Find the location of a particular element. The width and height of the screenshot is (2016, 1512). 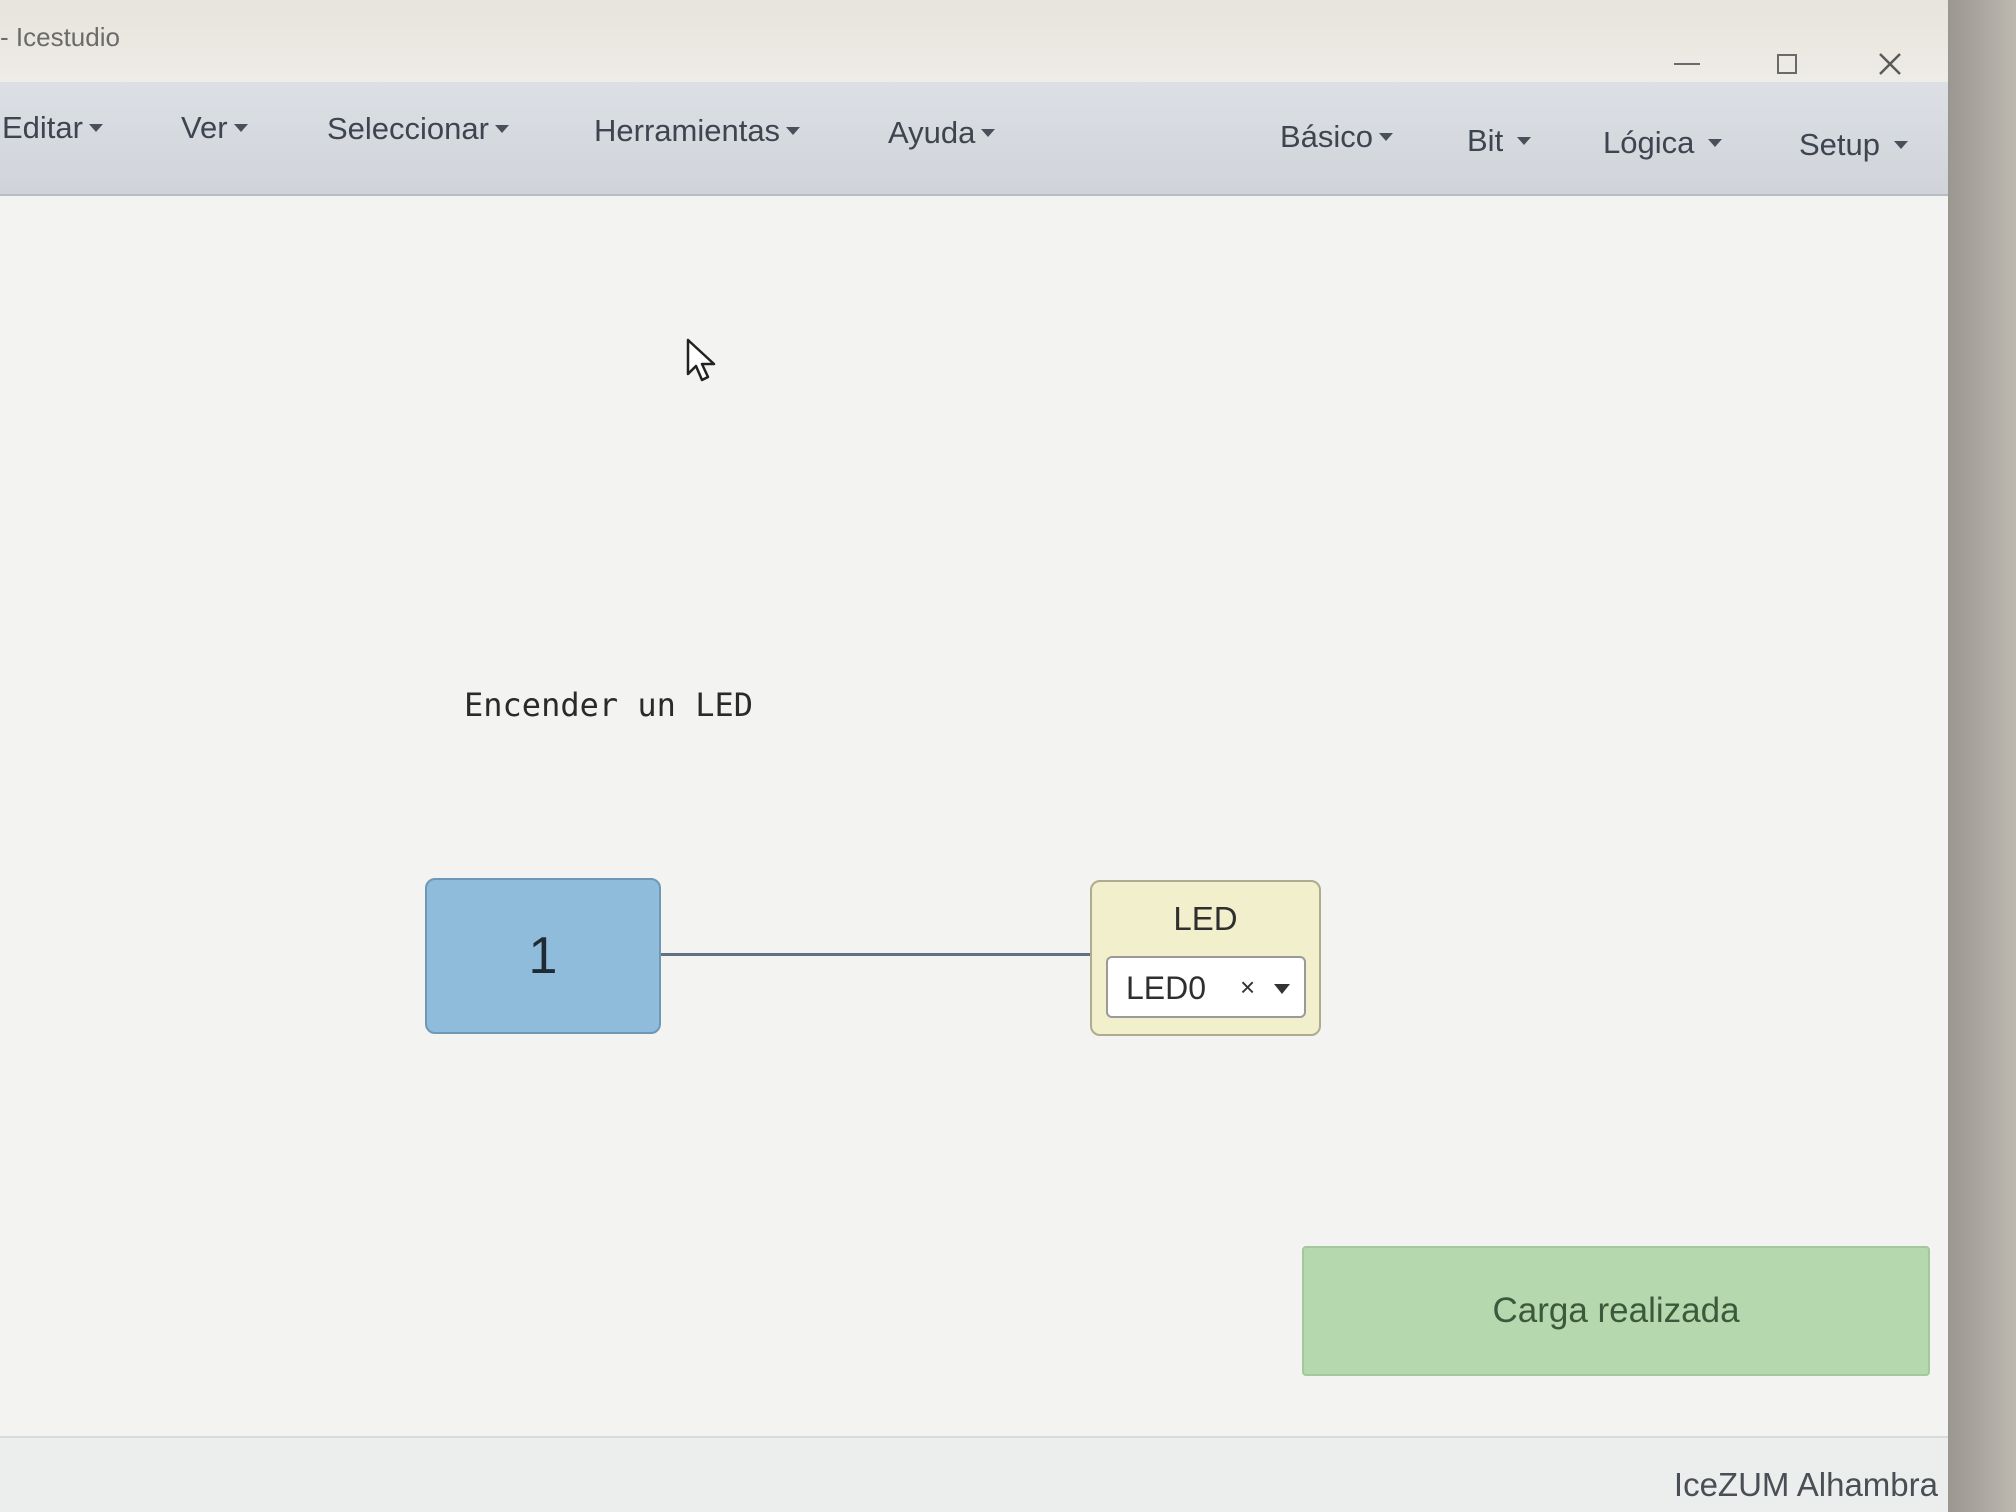

led-output-block: LED LED0 × is located at coordinates (1205, 958).